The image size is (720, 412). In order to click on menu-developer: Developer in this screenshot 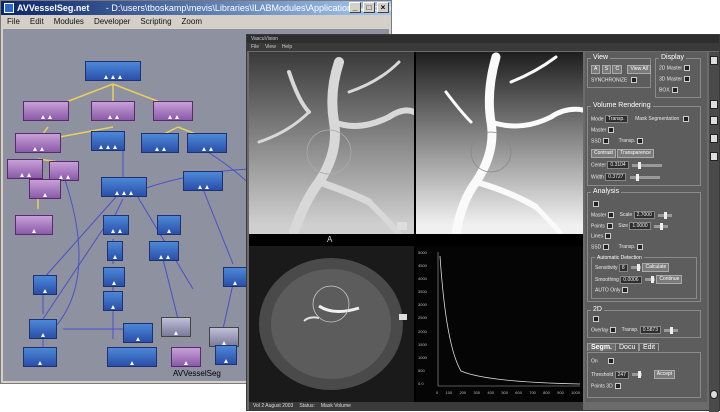, I will do `click(112, 21)`.